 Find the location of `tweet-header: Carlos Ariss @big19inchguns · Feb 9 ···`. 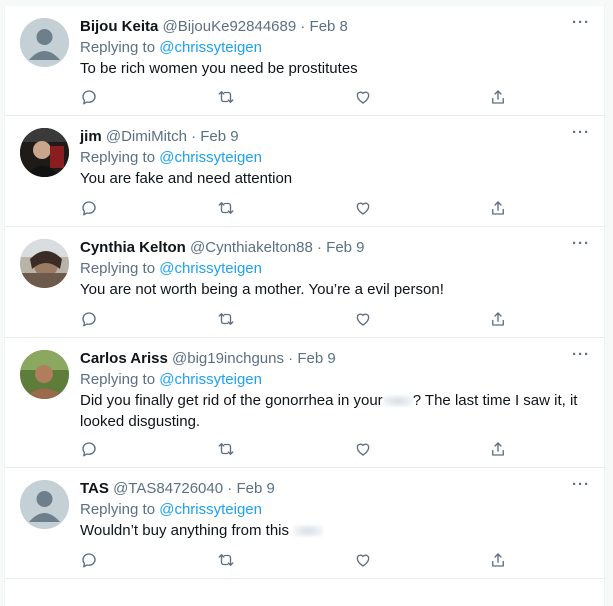

tweet-header: Carlos Ariss @big19inchguns · Feb 9 ··· is located at coordinates (335, 358).